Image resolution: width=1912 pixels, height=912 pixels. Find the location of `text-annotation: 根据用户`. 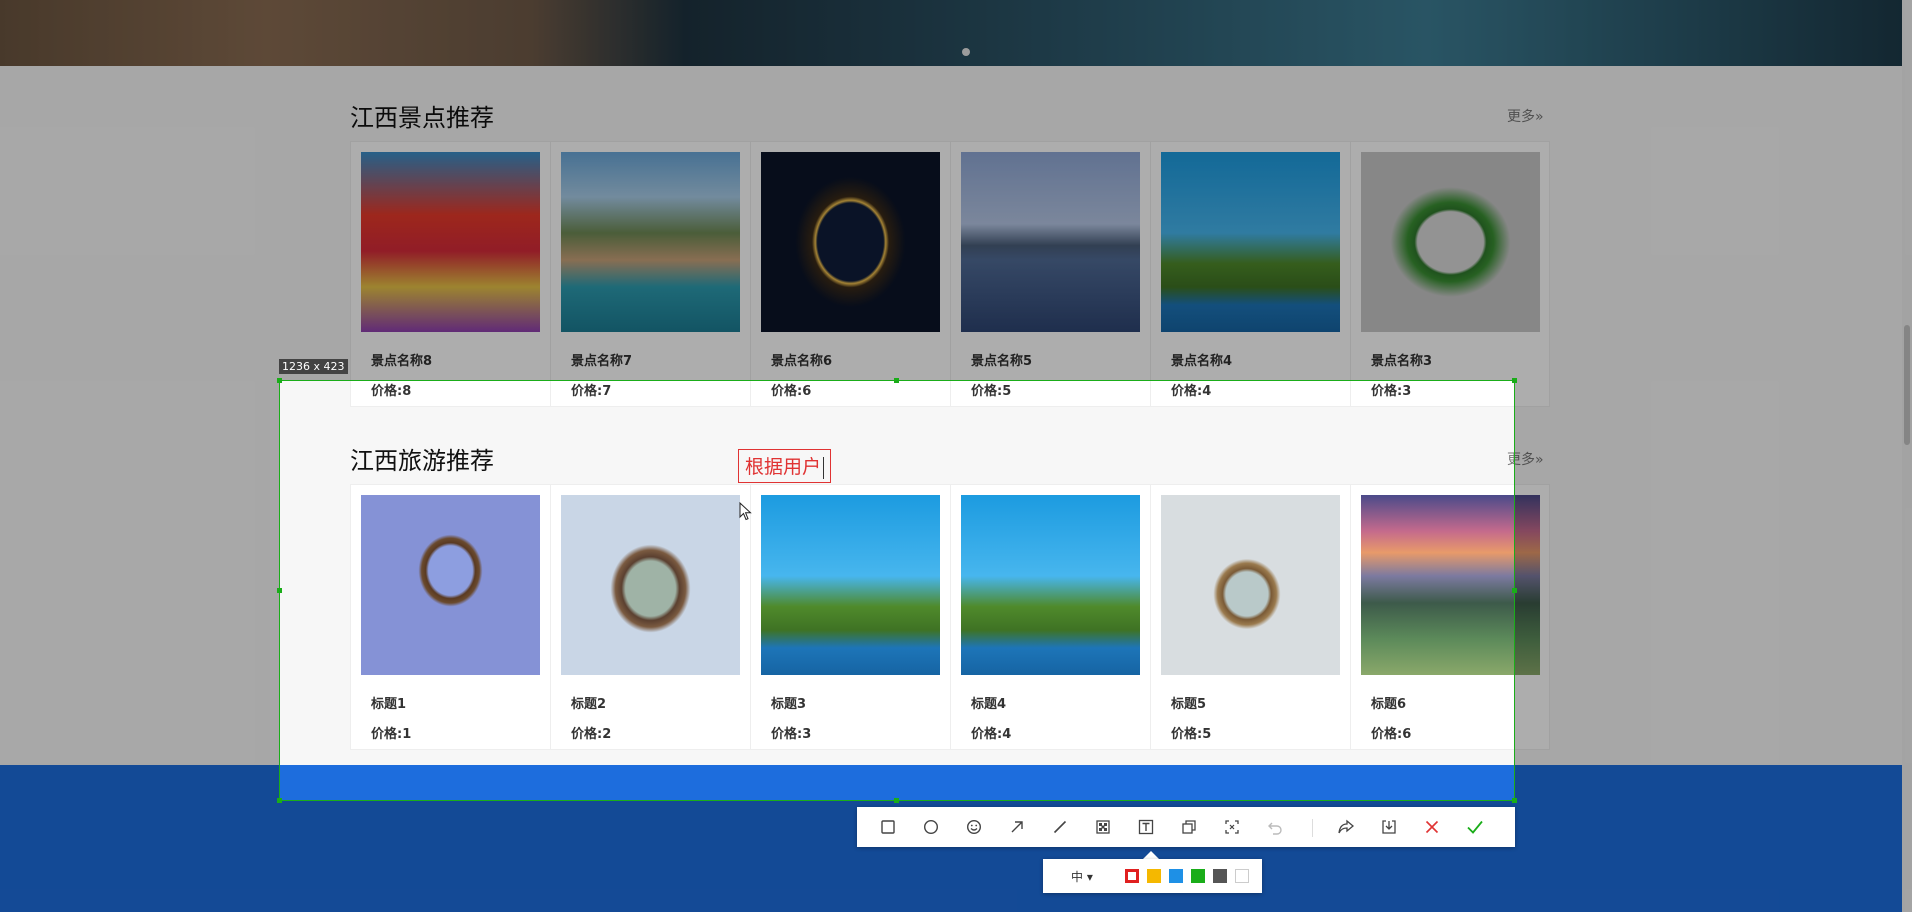

text-annotation: 根据用户 is located at coordinates (785, 466).